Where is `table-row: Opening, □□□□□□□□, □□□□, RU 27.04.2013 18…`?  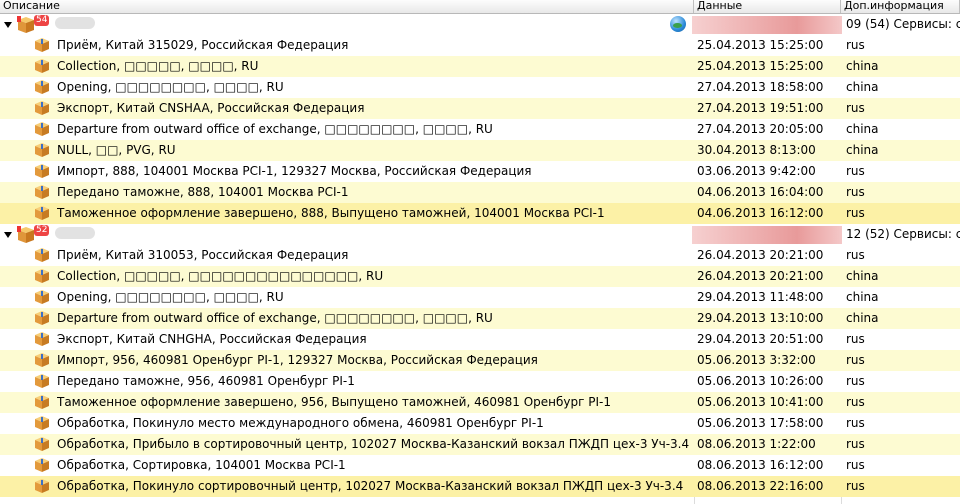 table-row: Opening, □□□□□□□□, □□□□, RU 27.04.2013 18… is located at coordinates (480, 87).